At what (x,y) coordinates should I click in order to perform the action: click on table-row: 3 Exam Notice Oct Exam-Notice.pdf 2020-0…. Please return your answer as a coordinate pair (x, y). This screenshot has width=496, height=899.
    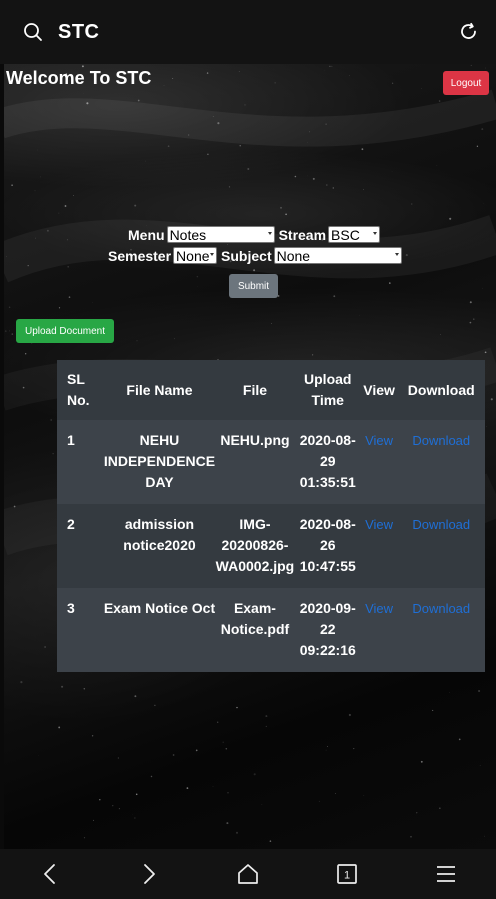
    Looking at the image, I should click on (271, 630).